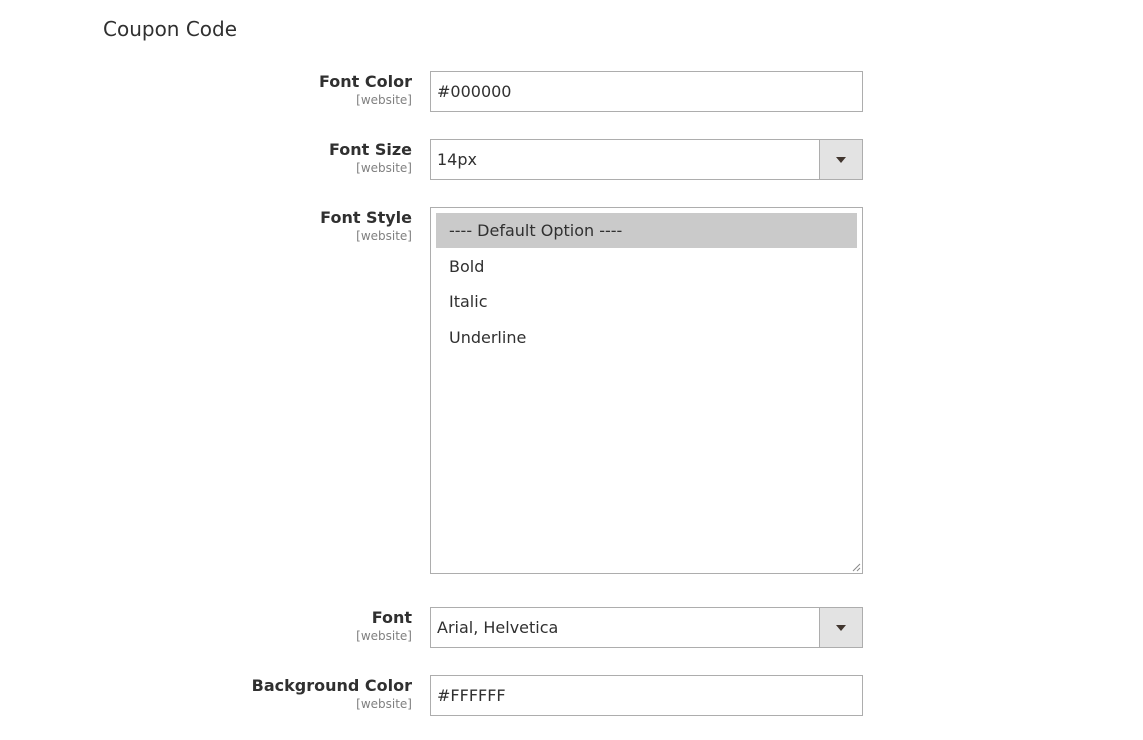 The image size is (1143, 740). What do you see at coordinates (646, 159) in the screenshot?
I see `font-size-select: 14px` at bounding box center [646, 159].